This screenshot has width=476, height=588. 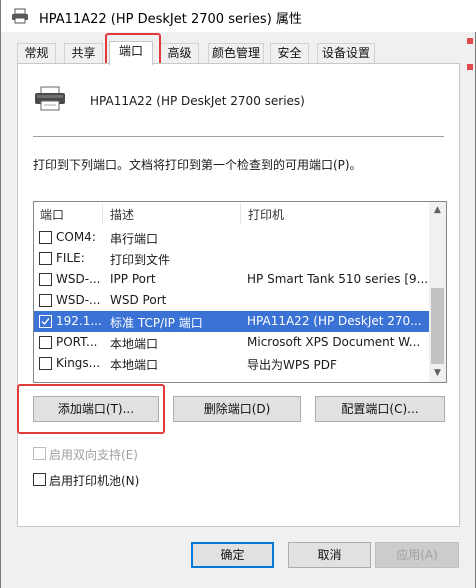 What do you see at coordinates (266, 214) in the screenshot?
I see `column-header-printer: 打印机` at bounding box center [266, 214].